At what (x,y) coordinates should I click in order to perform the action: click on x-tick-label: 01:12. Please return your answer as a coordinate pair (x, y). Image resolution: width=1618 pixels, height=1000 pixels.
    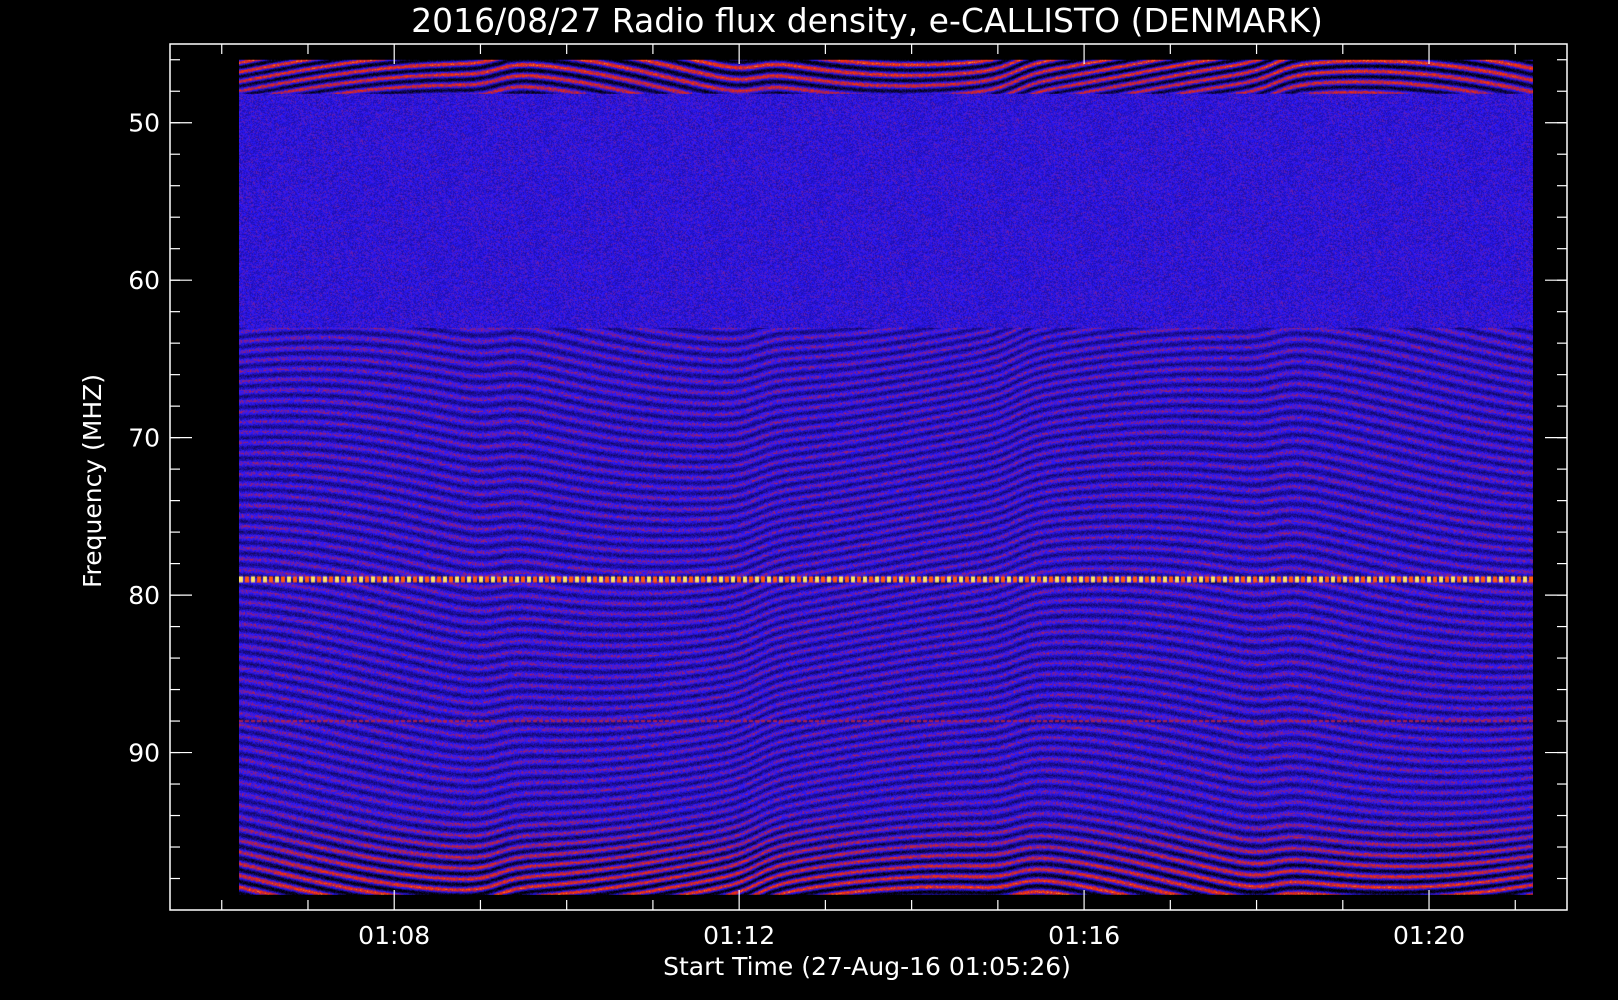
    Looking at the image, I should click on (739, 935).